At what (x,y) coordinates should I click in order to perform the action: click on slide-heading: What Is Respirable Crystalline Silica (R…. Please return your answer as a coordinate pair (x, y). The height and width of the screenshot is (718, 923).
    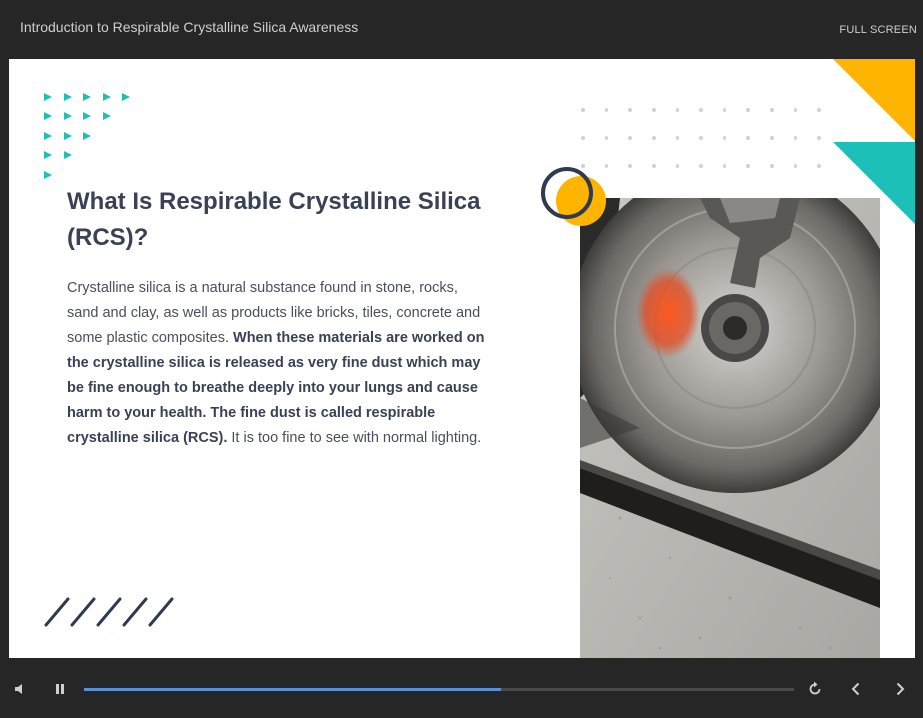
    Looking at the image, I should click on (274, 219).